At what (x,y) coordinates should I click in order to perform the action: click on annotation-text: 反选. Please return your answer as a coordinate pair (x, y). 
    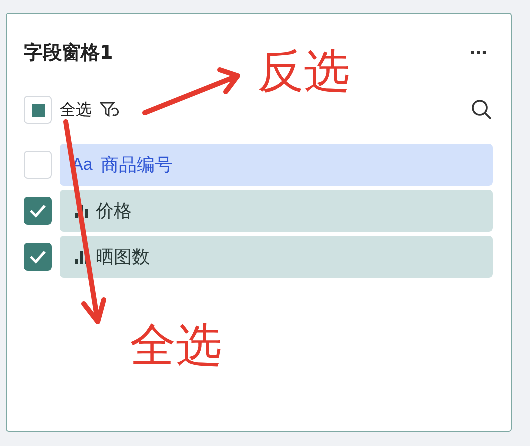
    Looking at the image, I should click on (304, 71).